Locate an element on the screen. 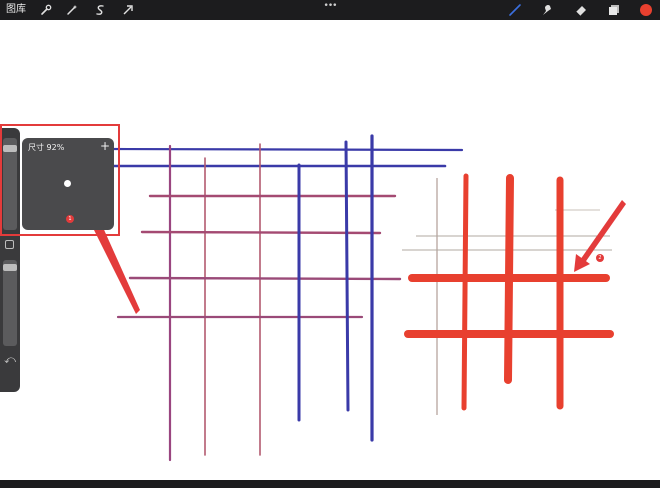 This screenshot has height=488, width=660. annotation-badge-1: 1 is located at coordinates (70, 219).